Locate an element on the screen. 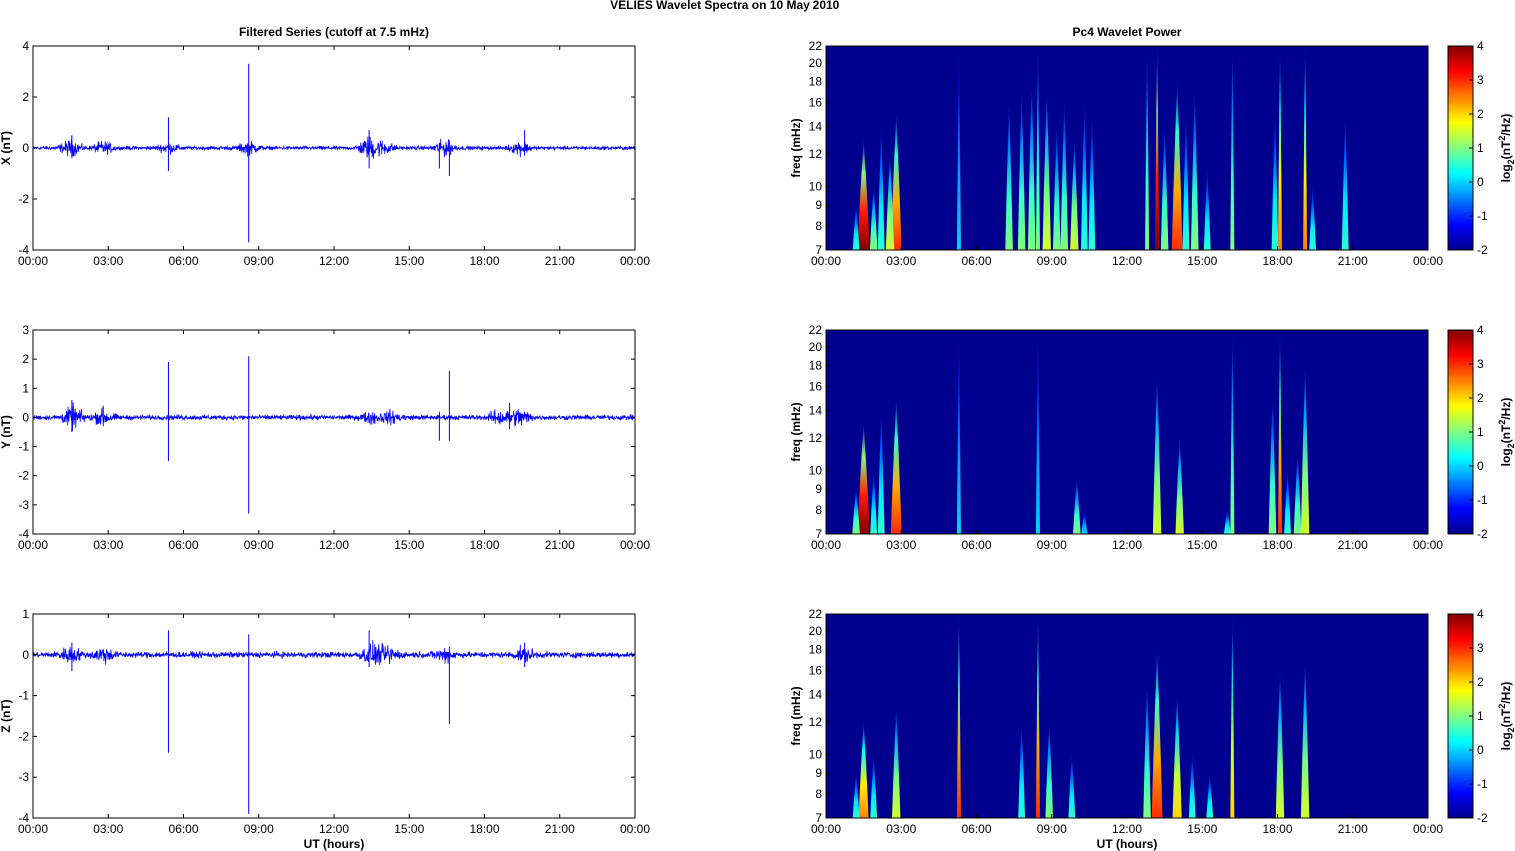 This screenshot has width=1515, height=851. y-tick-label: 2 is located at coordinates (25, 97).